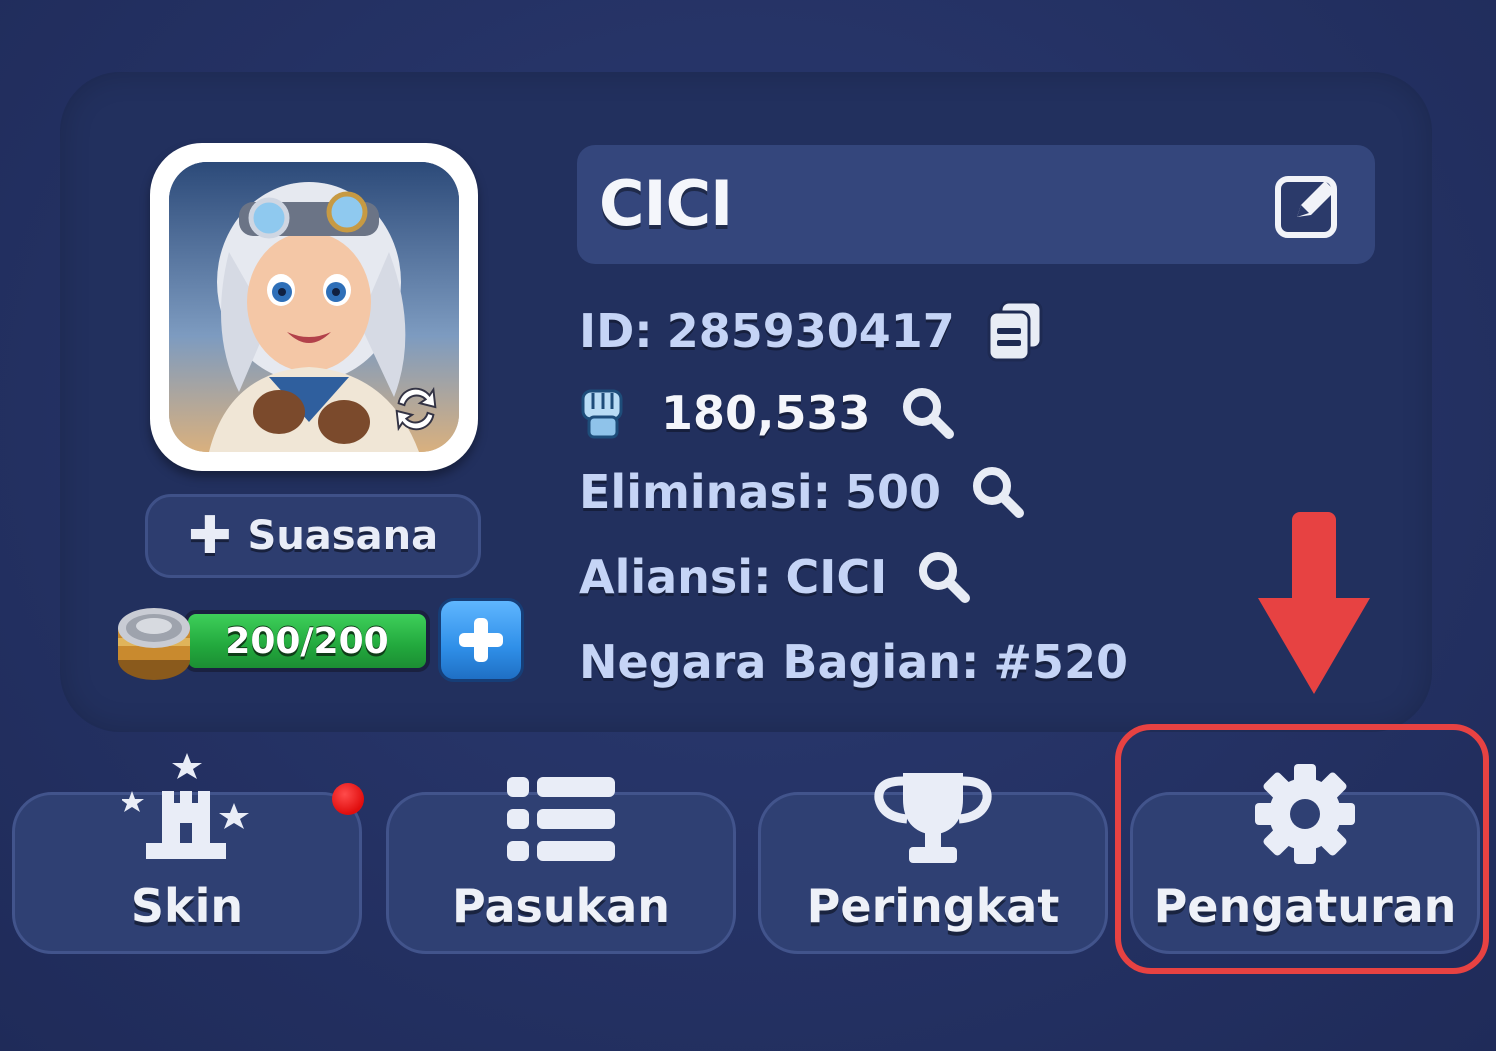 The width and height of the screenshot is (1496, 1051). Describe the element at coordinates (209, 536) in the screenshot. I see `plus-icon: ✚` at that location.